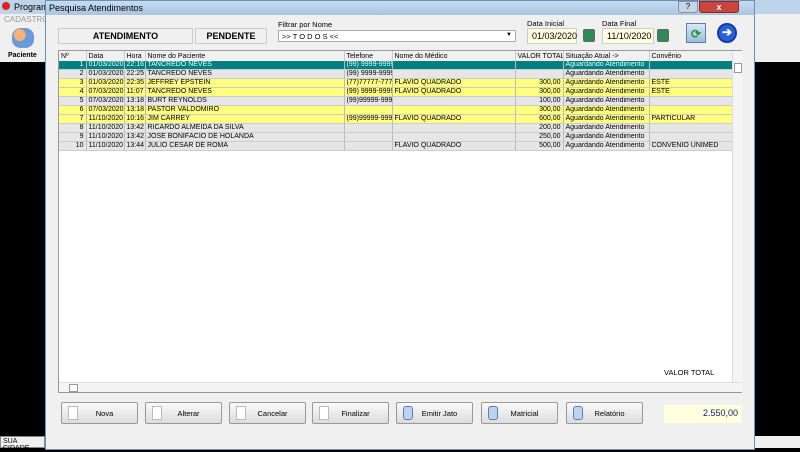 This screenshot has width=800, height=452. What do you see at coordinates (305, 24) in the screenshot?
I see `filter-label: Filtrar por Nome` at bounding box center [305, 24].